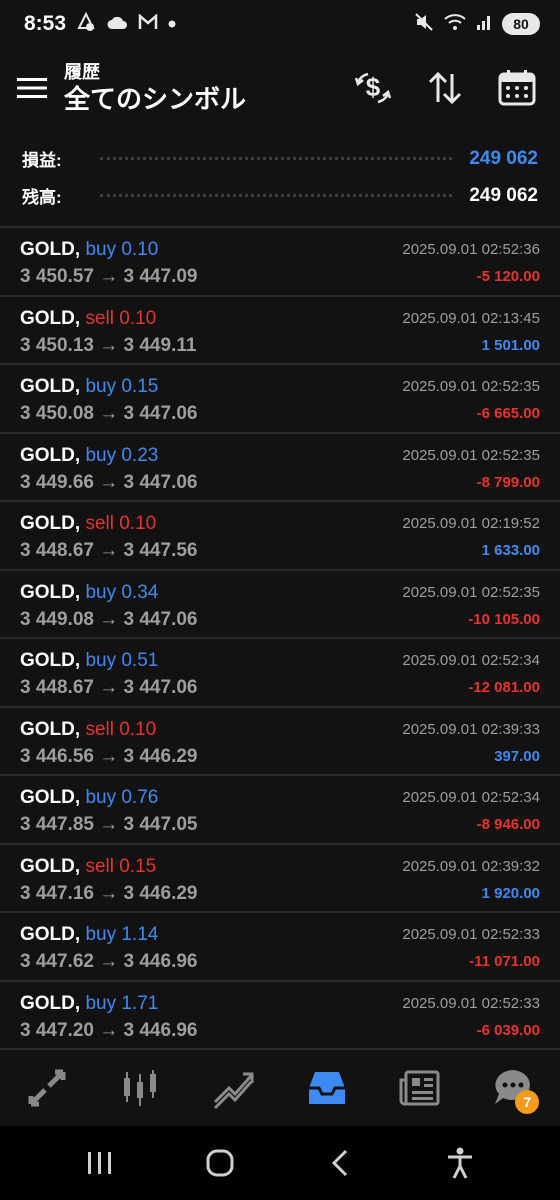 The width and height of the screenshot is (560, 1200). What do you see at coordinates (234, 1091) in the screenshot?
I see `trade-icon` at bounding box center [234, 1091].